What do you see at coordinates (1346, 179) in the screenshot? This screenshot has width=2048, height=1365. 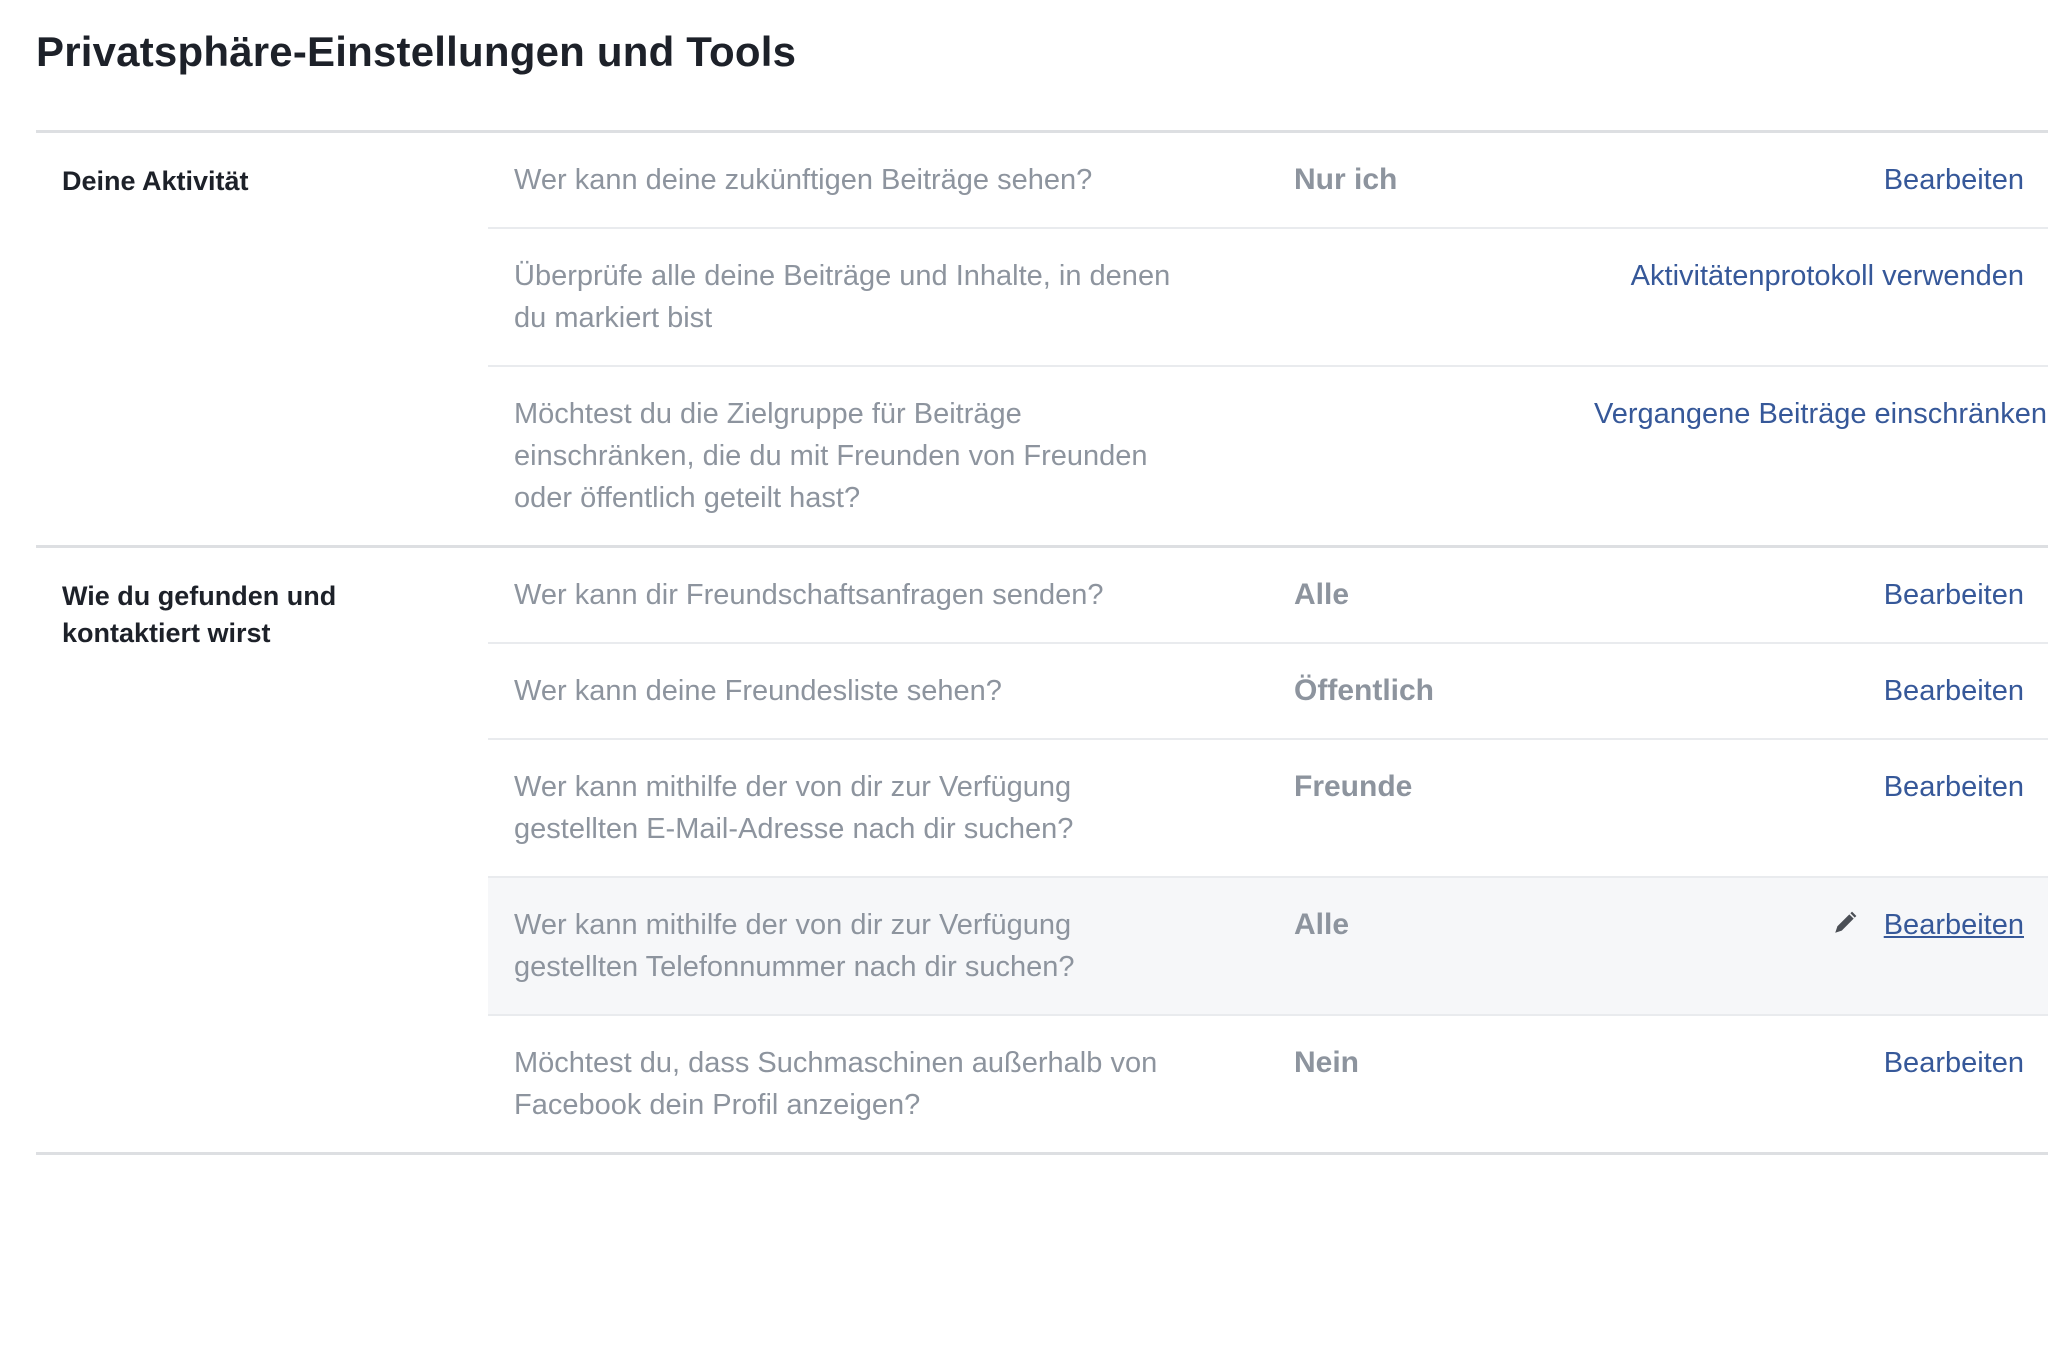 I see `setting-value: Nur ich` at bounding box center [1346, 179].